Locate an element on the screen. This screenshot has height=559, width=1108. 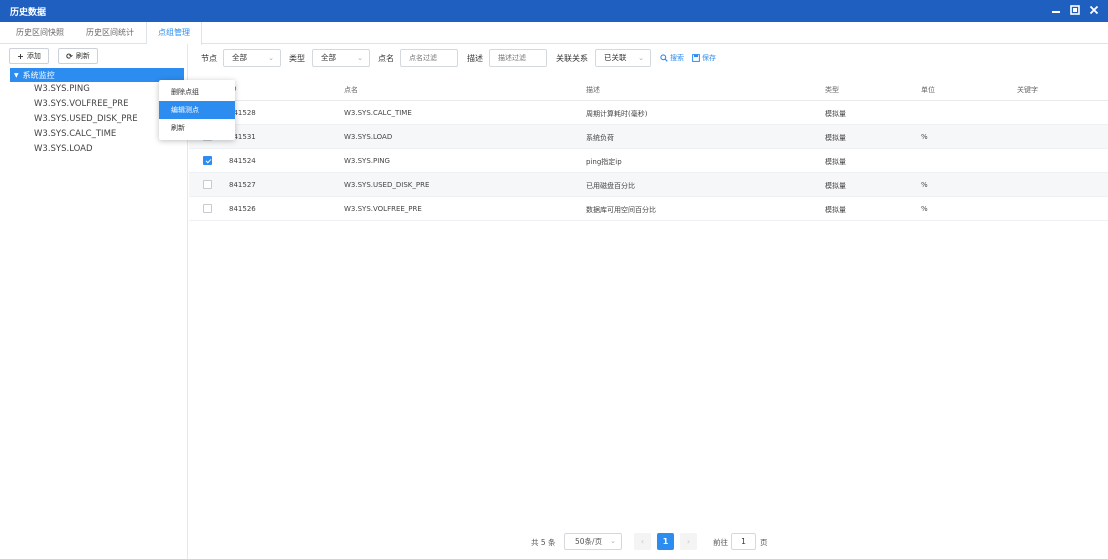
menu-item-edit-points: 编辑测点 is located at coordinates (197, 110).